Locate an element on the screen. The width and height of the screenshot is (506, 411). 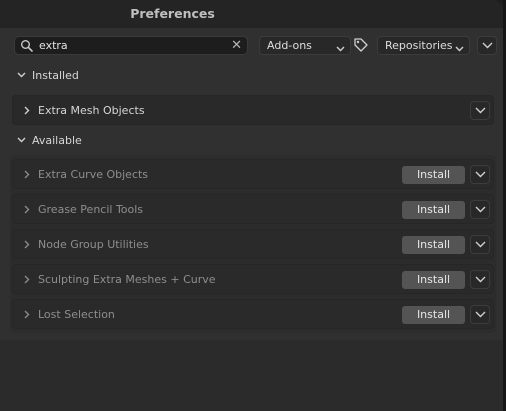
addon-row: Grease Pencil Tools Install is located at coordinates (253, 209).